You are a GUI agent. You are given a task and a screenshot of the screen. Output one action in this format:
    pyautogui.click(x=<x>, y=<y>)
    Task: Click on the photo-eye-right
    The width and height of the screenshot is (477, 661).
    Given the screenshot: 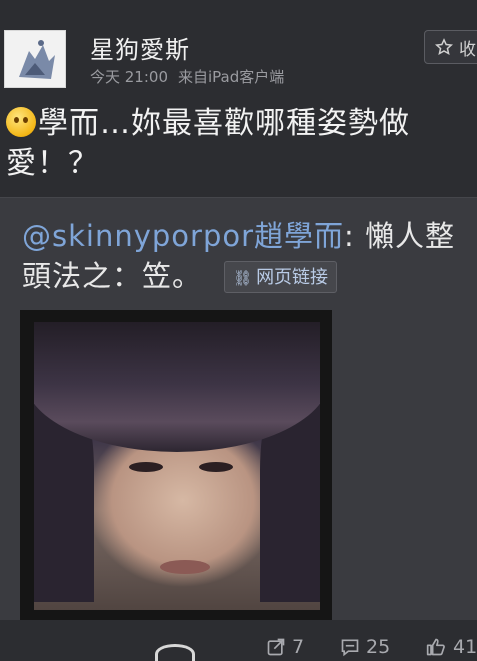 What is the action you would take?
    pyautogui.click(x=216, y=467)
    